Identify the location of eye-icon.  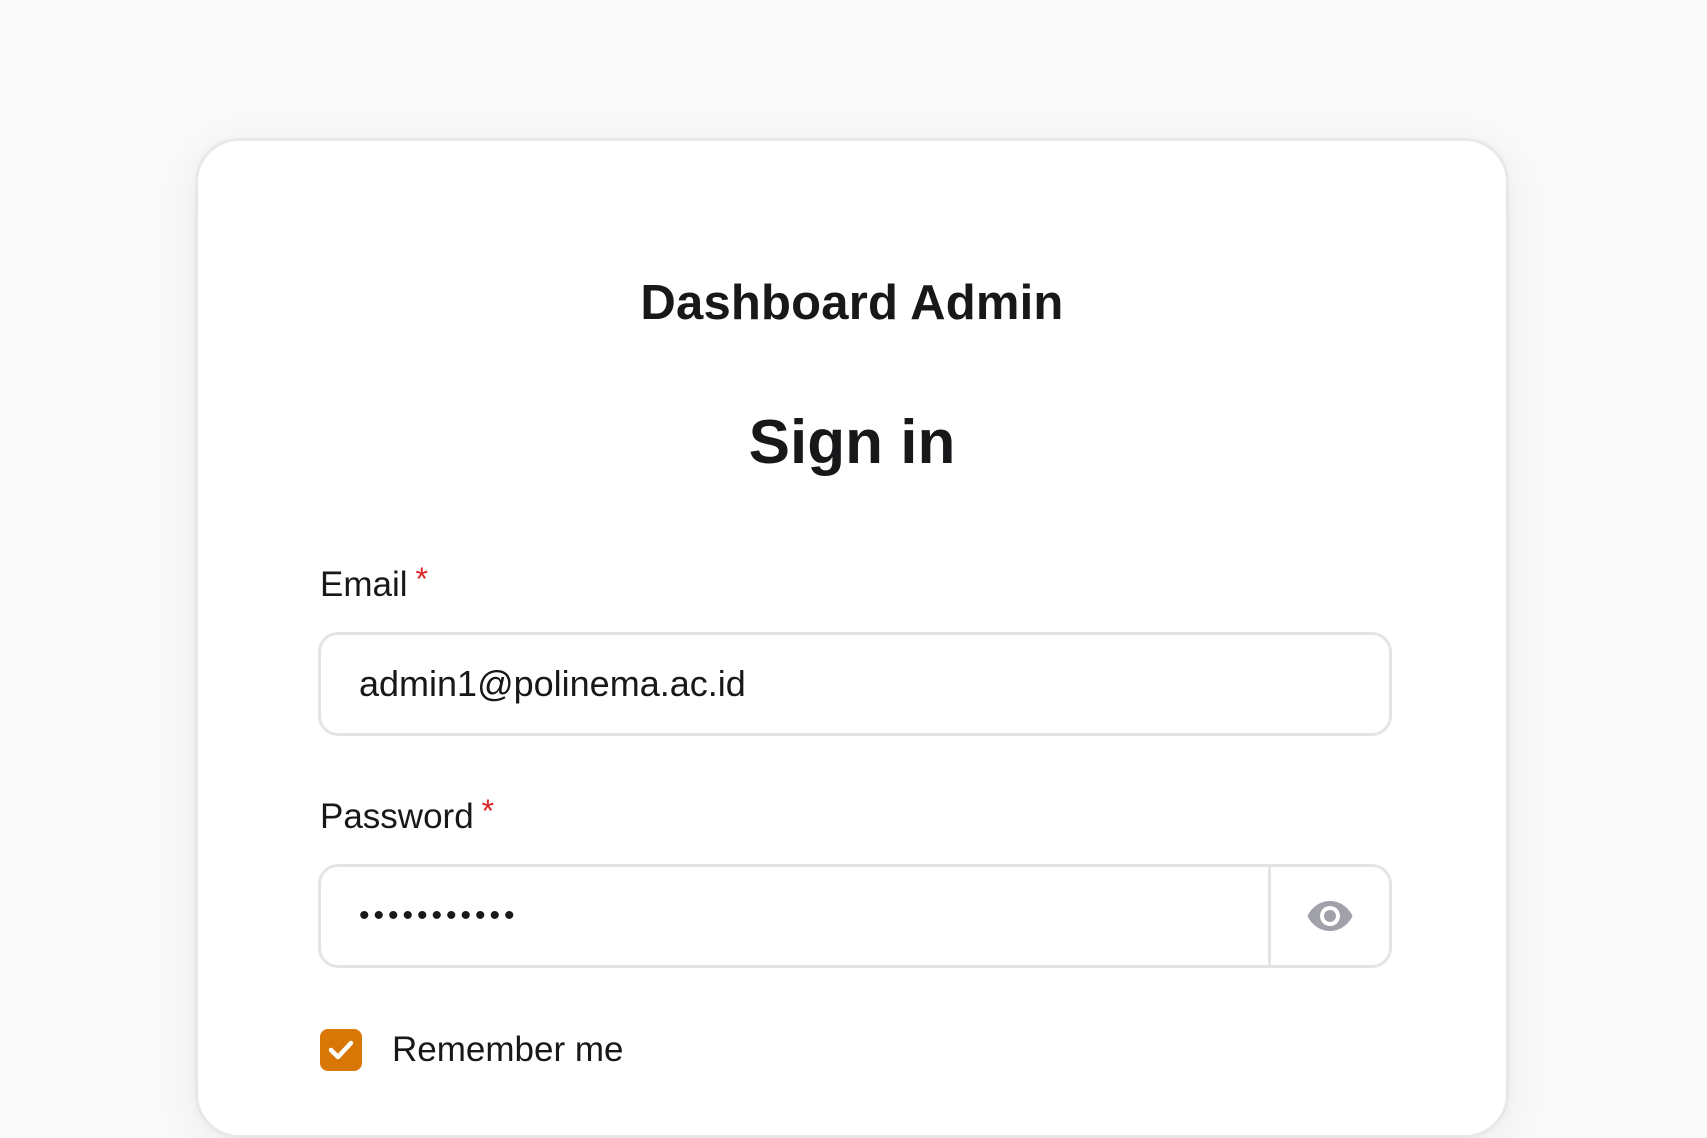
(1330, 916).